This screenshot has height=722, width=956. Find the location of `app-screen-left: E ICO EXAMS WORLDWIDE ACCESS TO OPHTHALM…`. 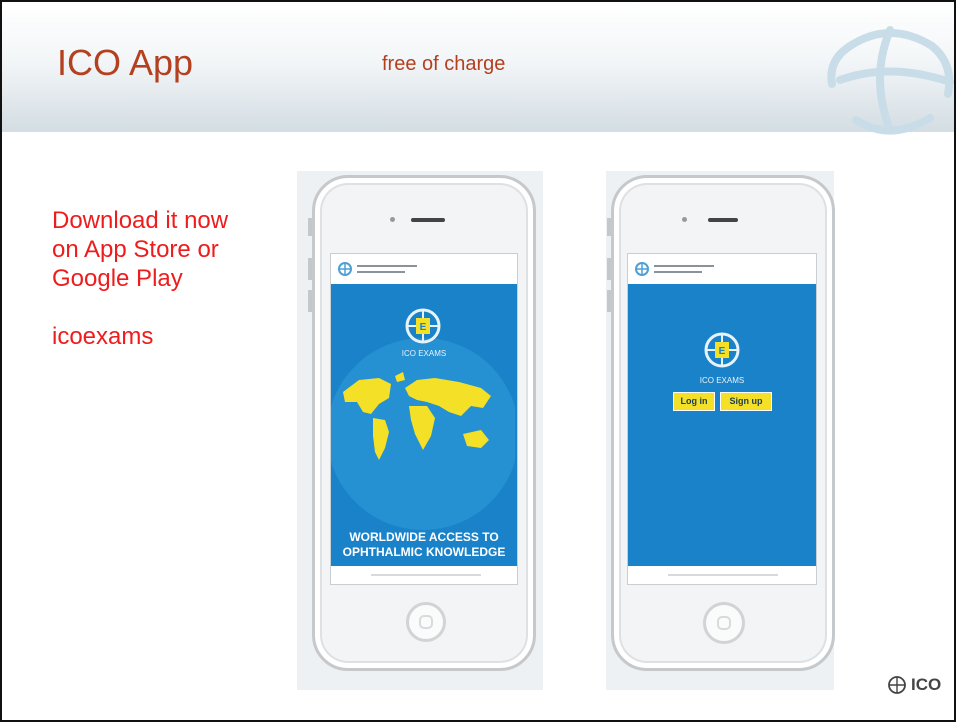

app-screen-left: E ICO EXAMS WORLDWIDE ACCESS TO OPHTHALM… is located at coordinates (424, 419).